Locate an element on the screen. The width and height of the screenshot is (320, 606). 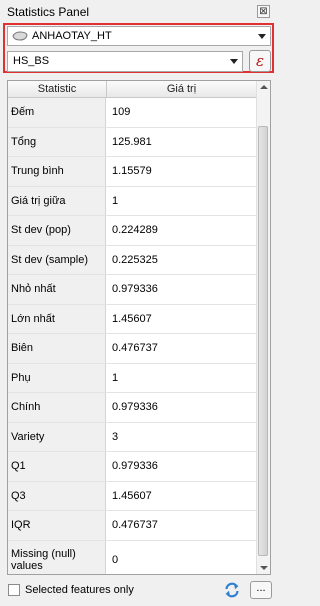
statistic-name: IQR is located at coordinates (21, 525).